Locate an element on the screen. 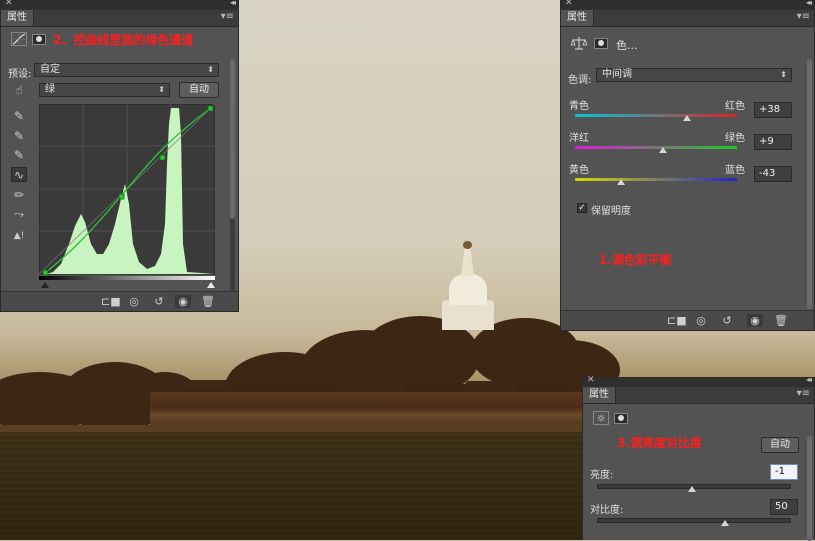 The height and width of the screenshot is (541, 815). contrast-input: 50 is located at coordinates (784, 507).